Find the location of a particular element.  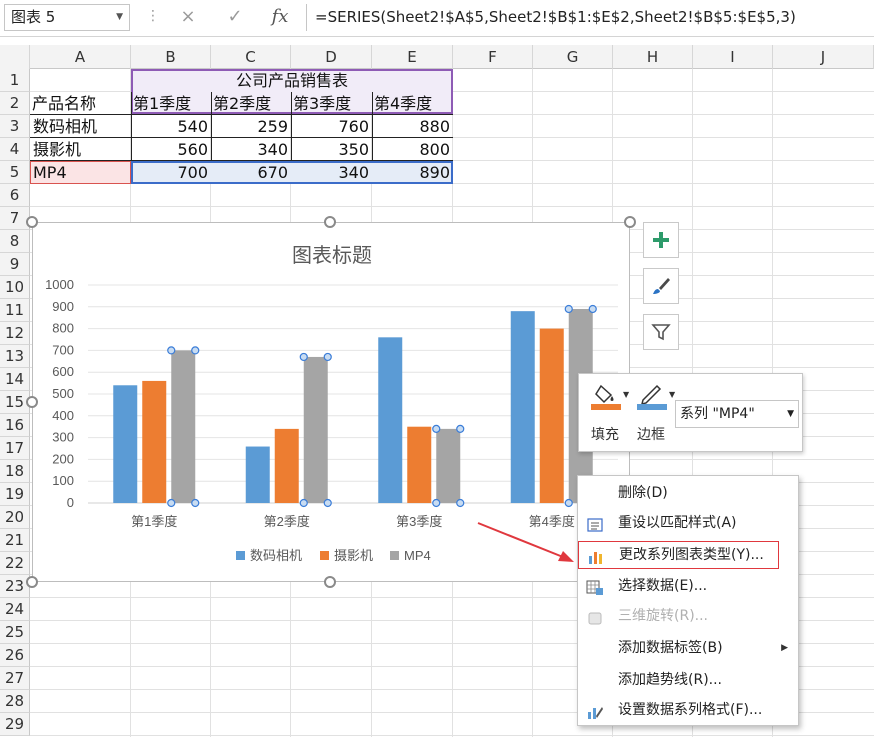

resize-handle-left is located at coordinates (32, 402).